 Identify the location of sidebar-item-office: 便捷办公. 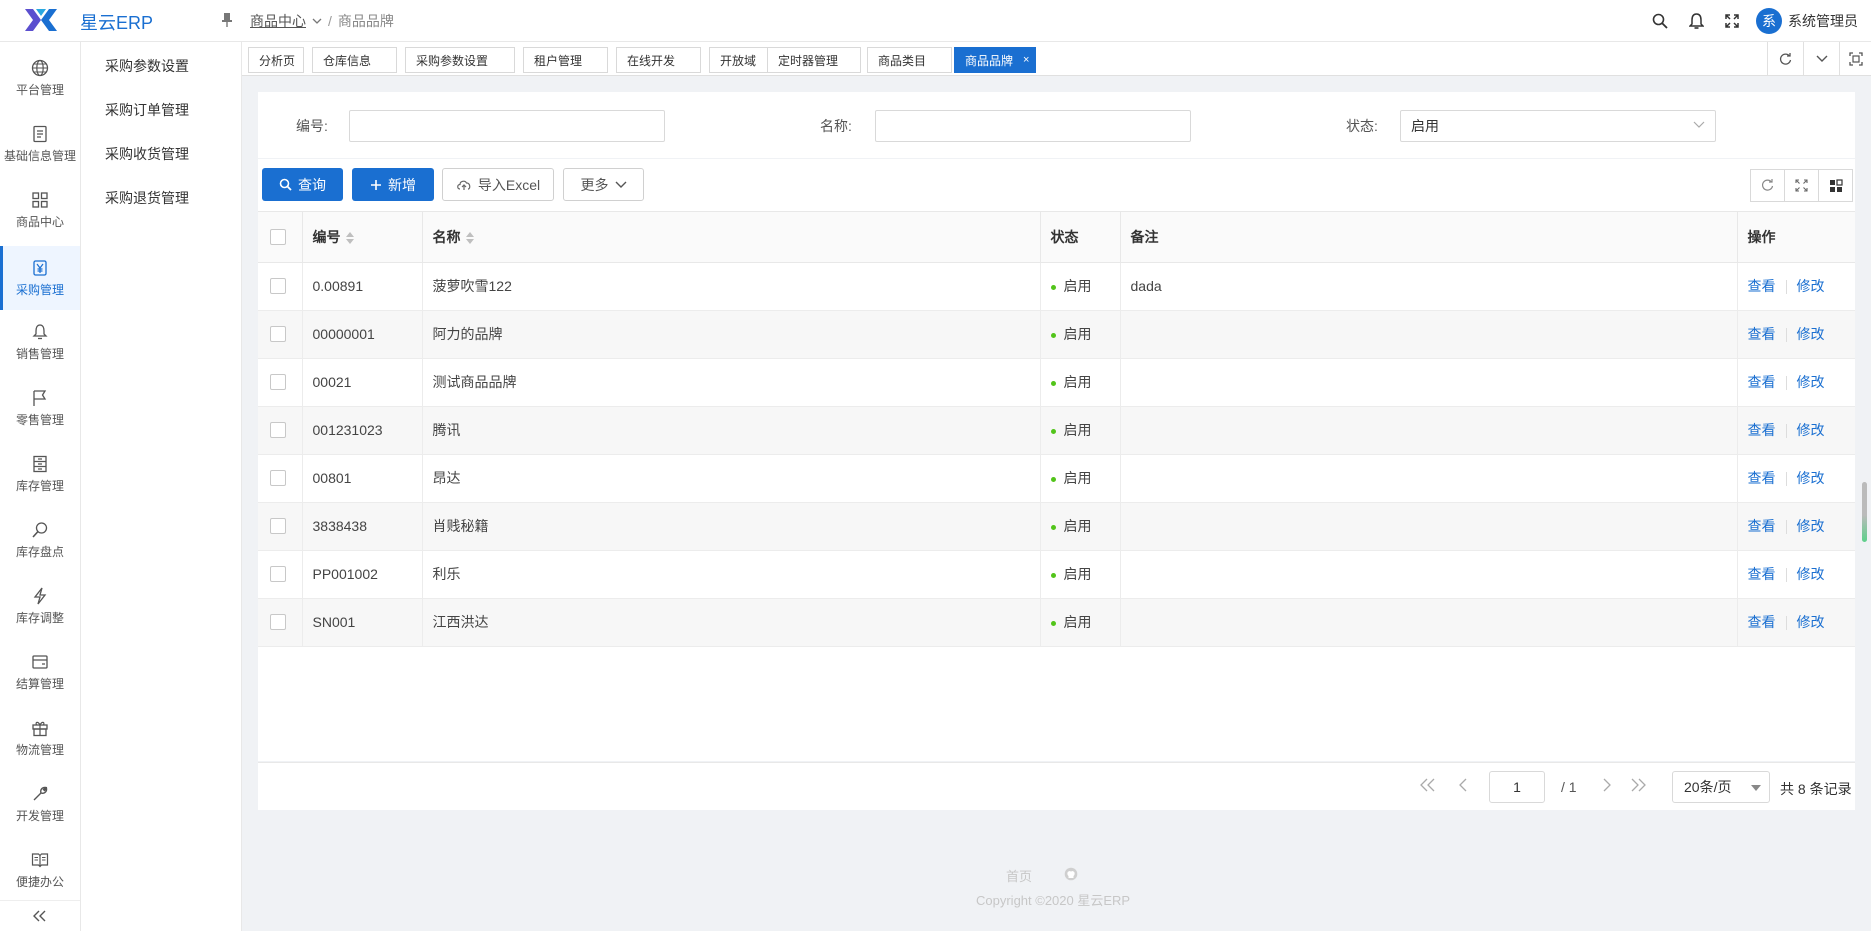
(40, 870).